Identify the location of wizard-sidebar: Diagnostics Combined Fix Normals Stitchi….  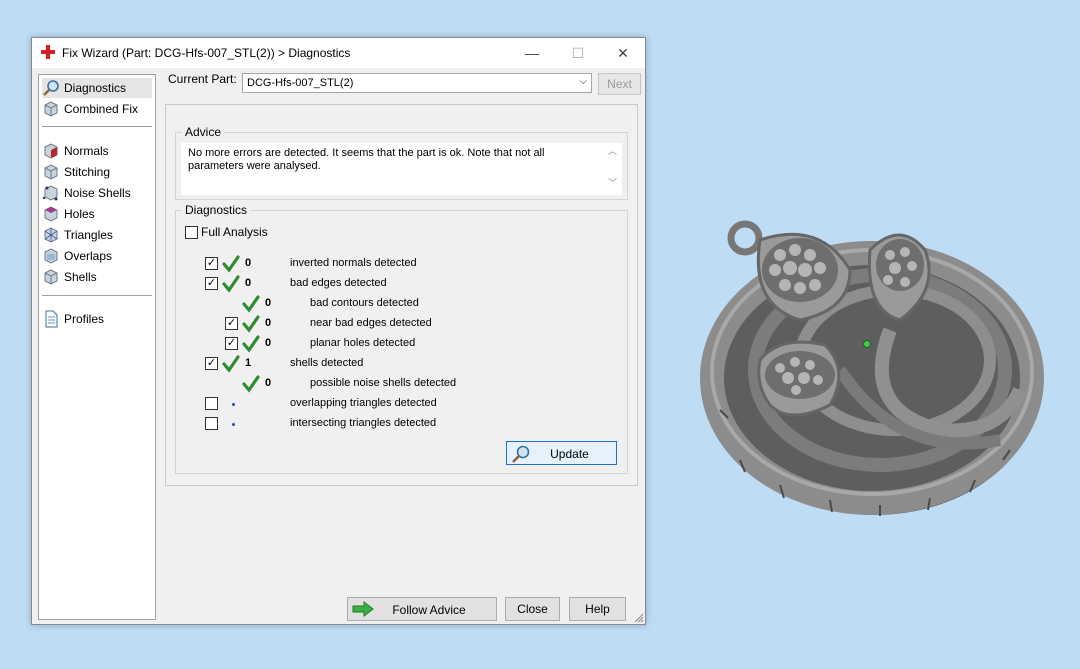
(97, 347).